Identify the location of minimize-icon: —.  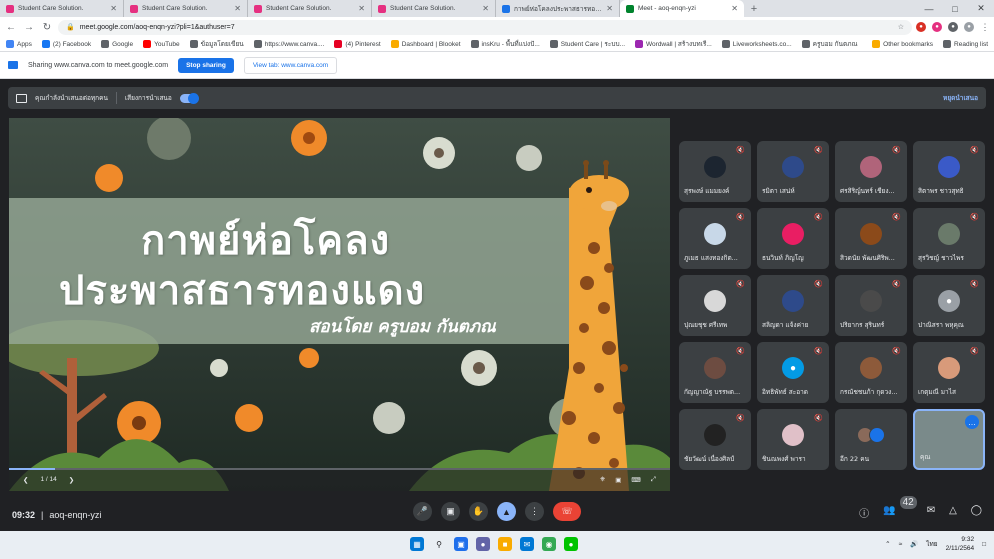
(929, 8).